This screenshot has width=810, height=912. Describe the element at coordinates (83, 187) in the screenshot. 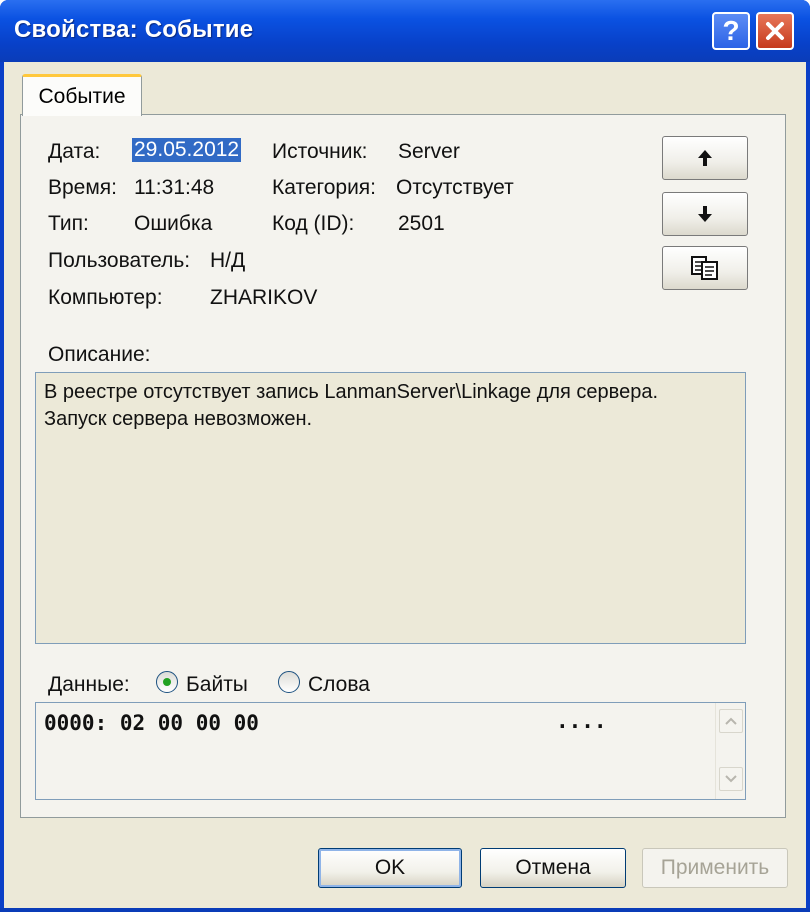

I see `time-label: Время:` at that location.